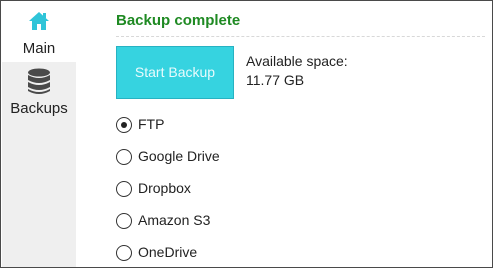 The width and height of the screenshot is (493, 268). I want to click on sidebar-item-backups: Backups, so click(39, 92).